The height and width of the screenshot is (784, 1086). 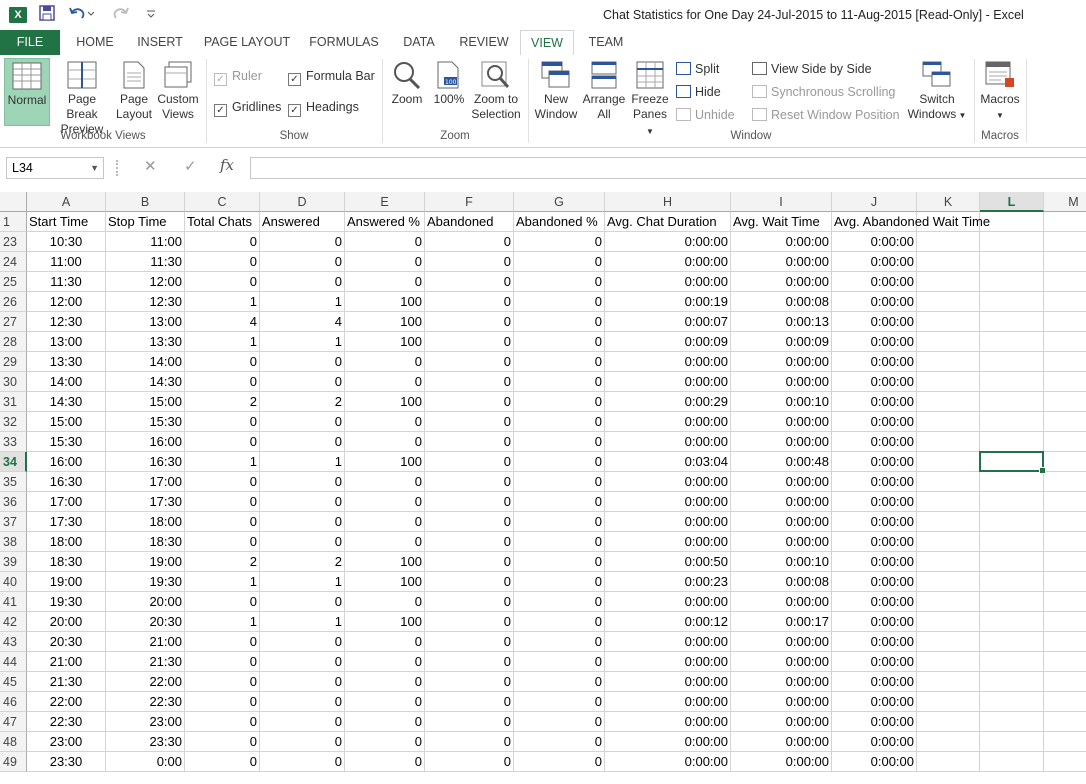 I want to click on table-cell: 4, so click(x=302, y=322).